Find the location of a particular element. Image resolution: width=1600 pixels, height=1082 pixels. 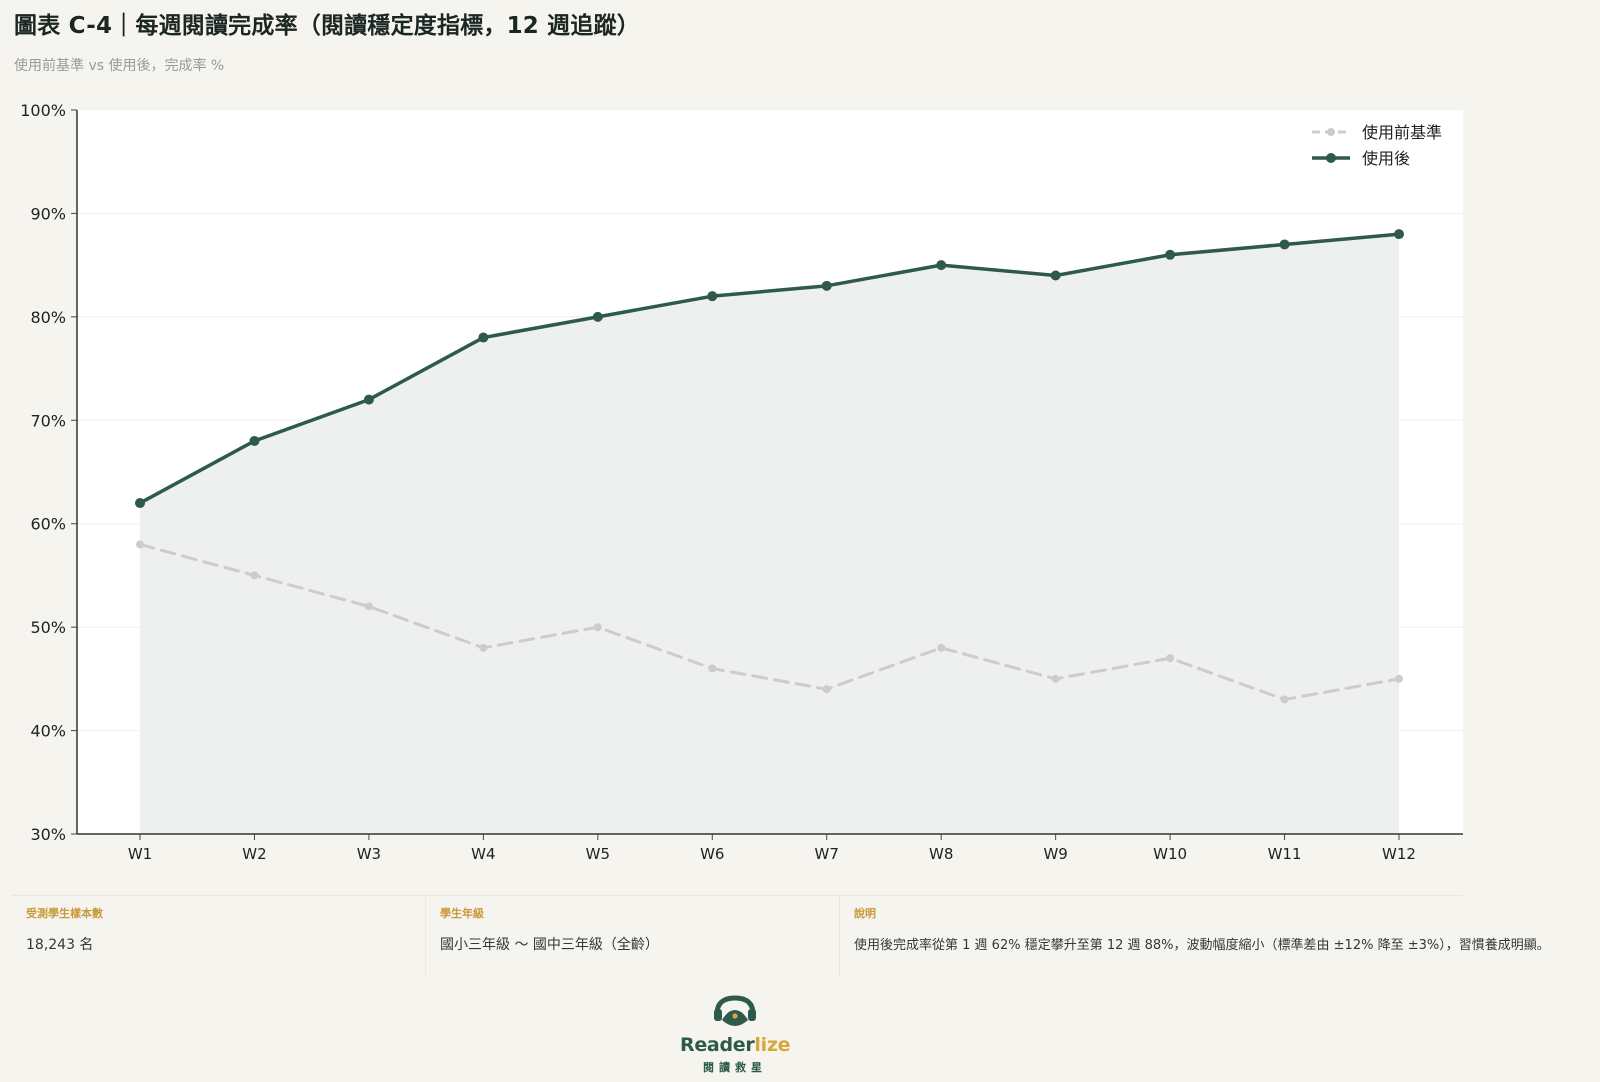

readerlize-logo: Readerlize 閱讀救星 is located at coordinates (735, 1033).